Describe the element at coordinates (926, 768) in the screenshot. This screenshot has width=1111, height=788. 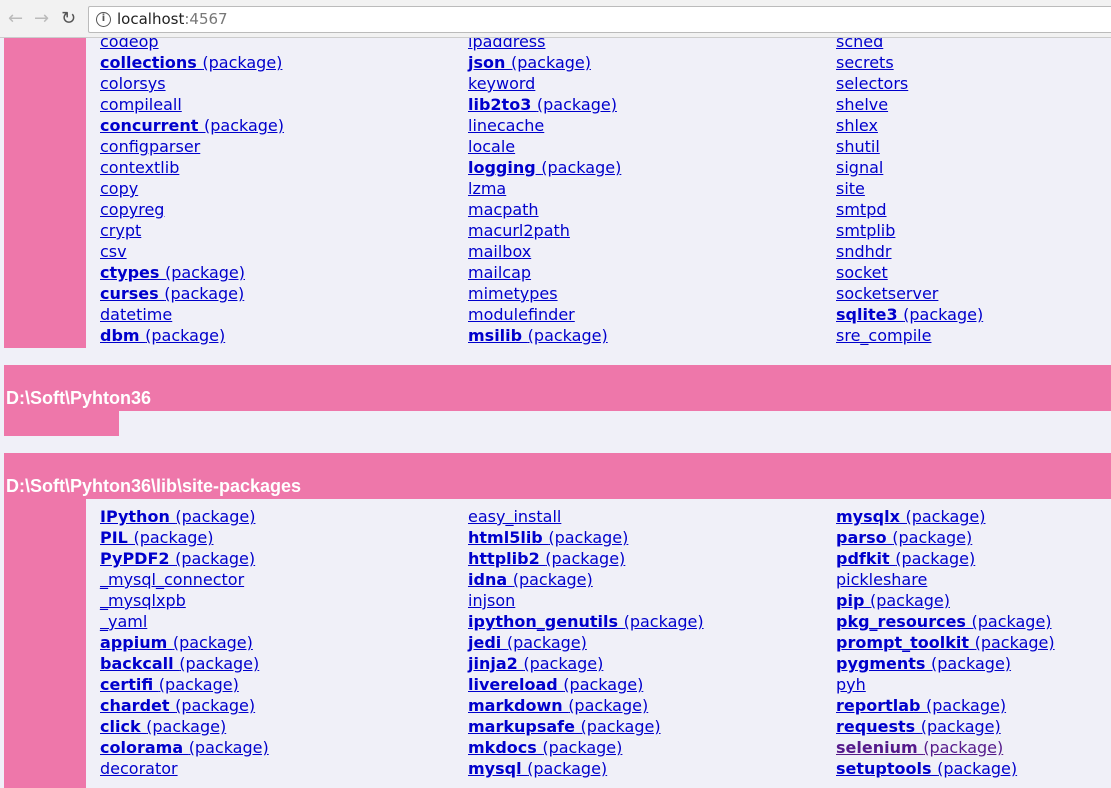
I see `module-link-setuptools: setuptools (package)` at that location.